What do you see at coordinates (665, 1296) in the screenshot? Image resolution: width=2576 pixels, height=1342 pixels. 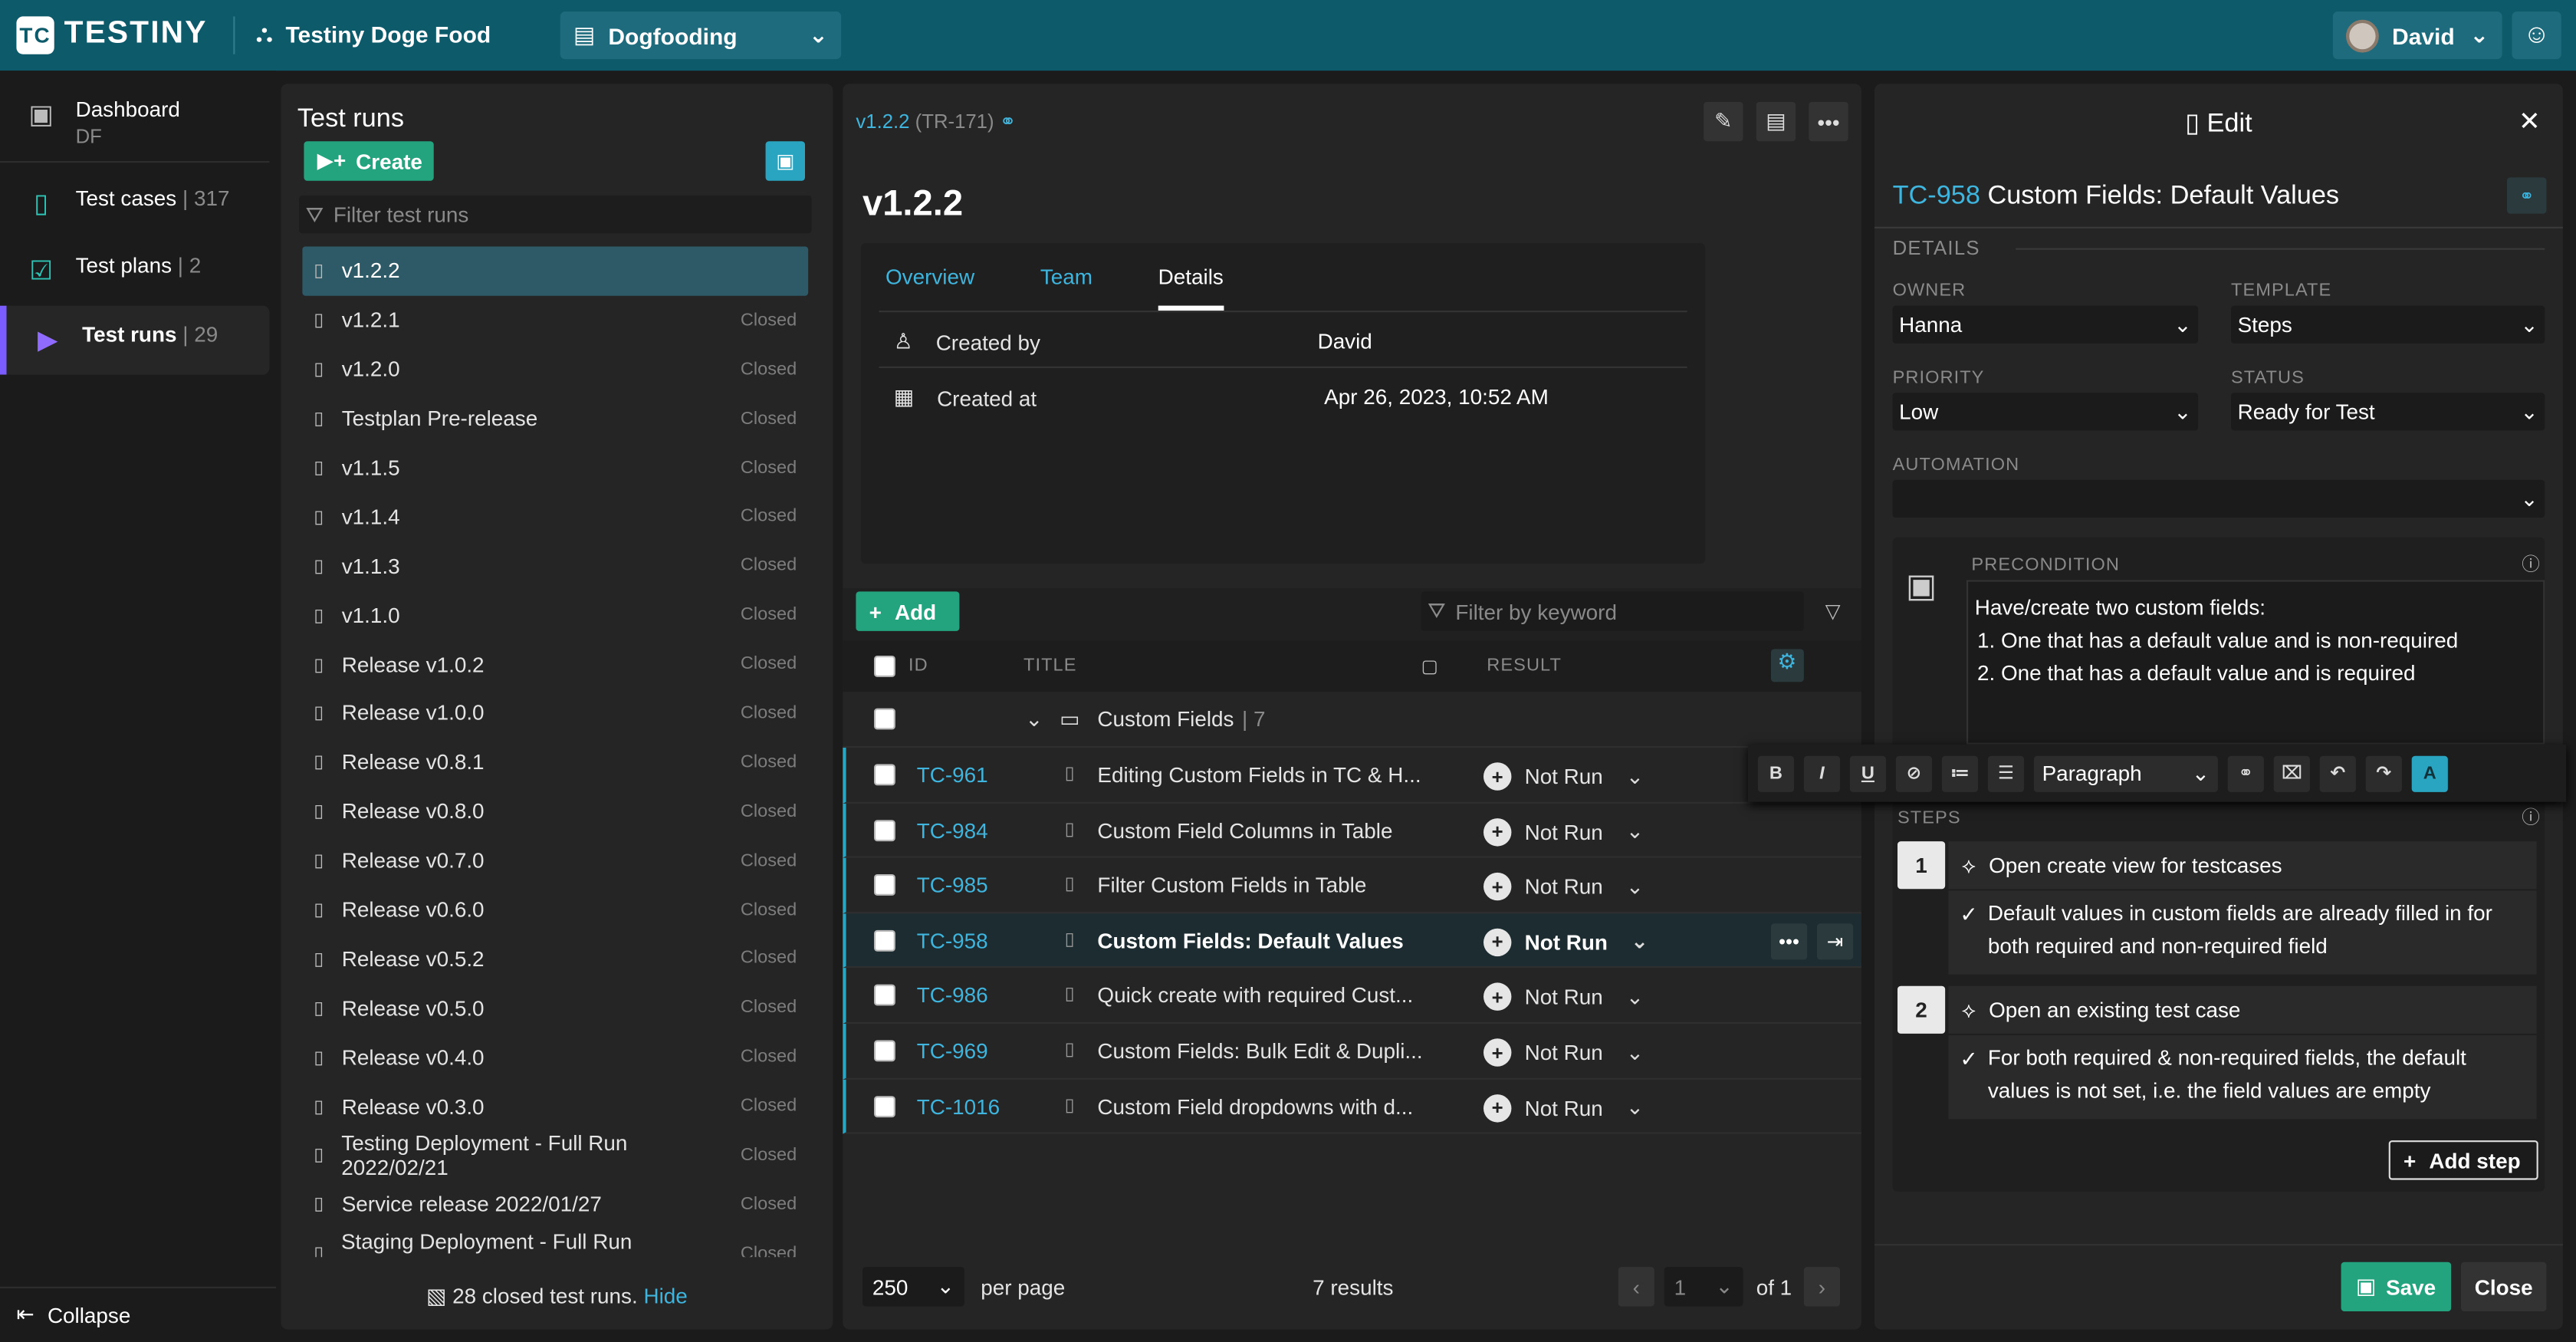 I see `hide-link: Hide` at bounding box center [665, 1296].